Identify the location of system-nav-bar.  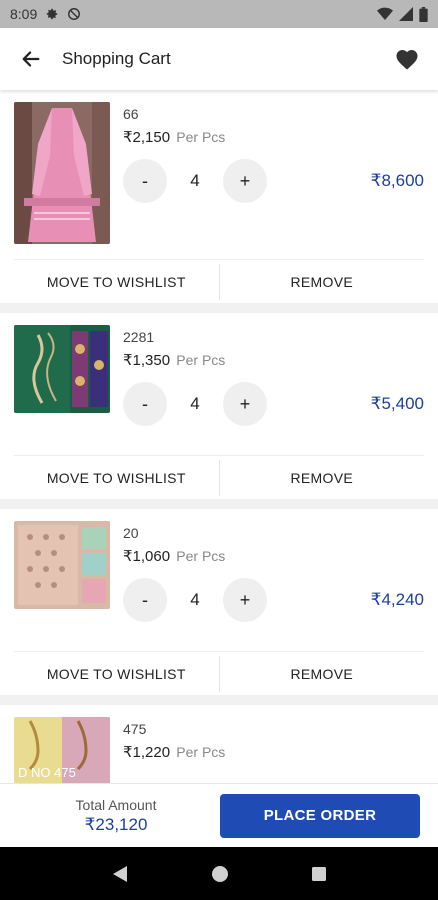
(219, 873).